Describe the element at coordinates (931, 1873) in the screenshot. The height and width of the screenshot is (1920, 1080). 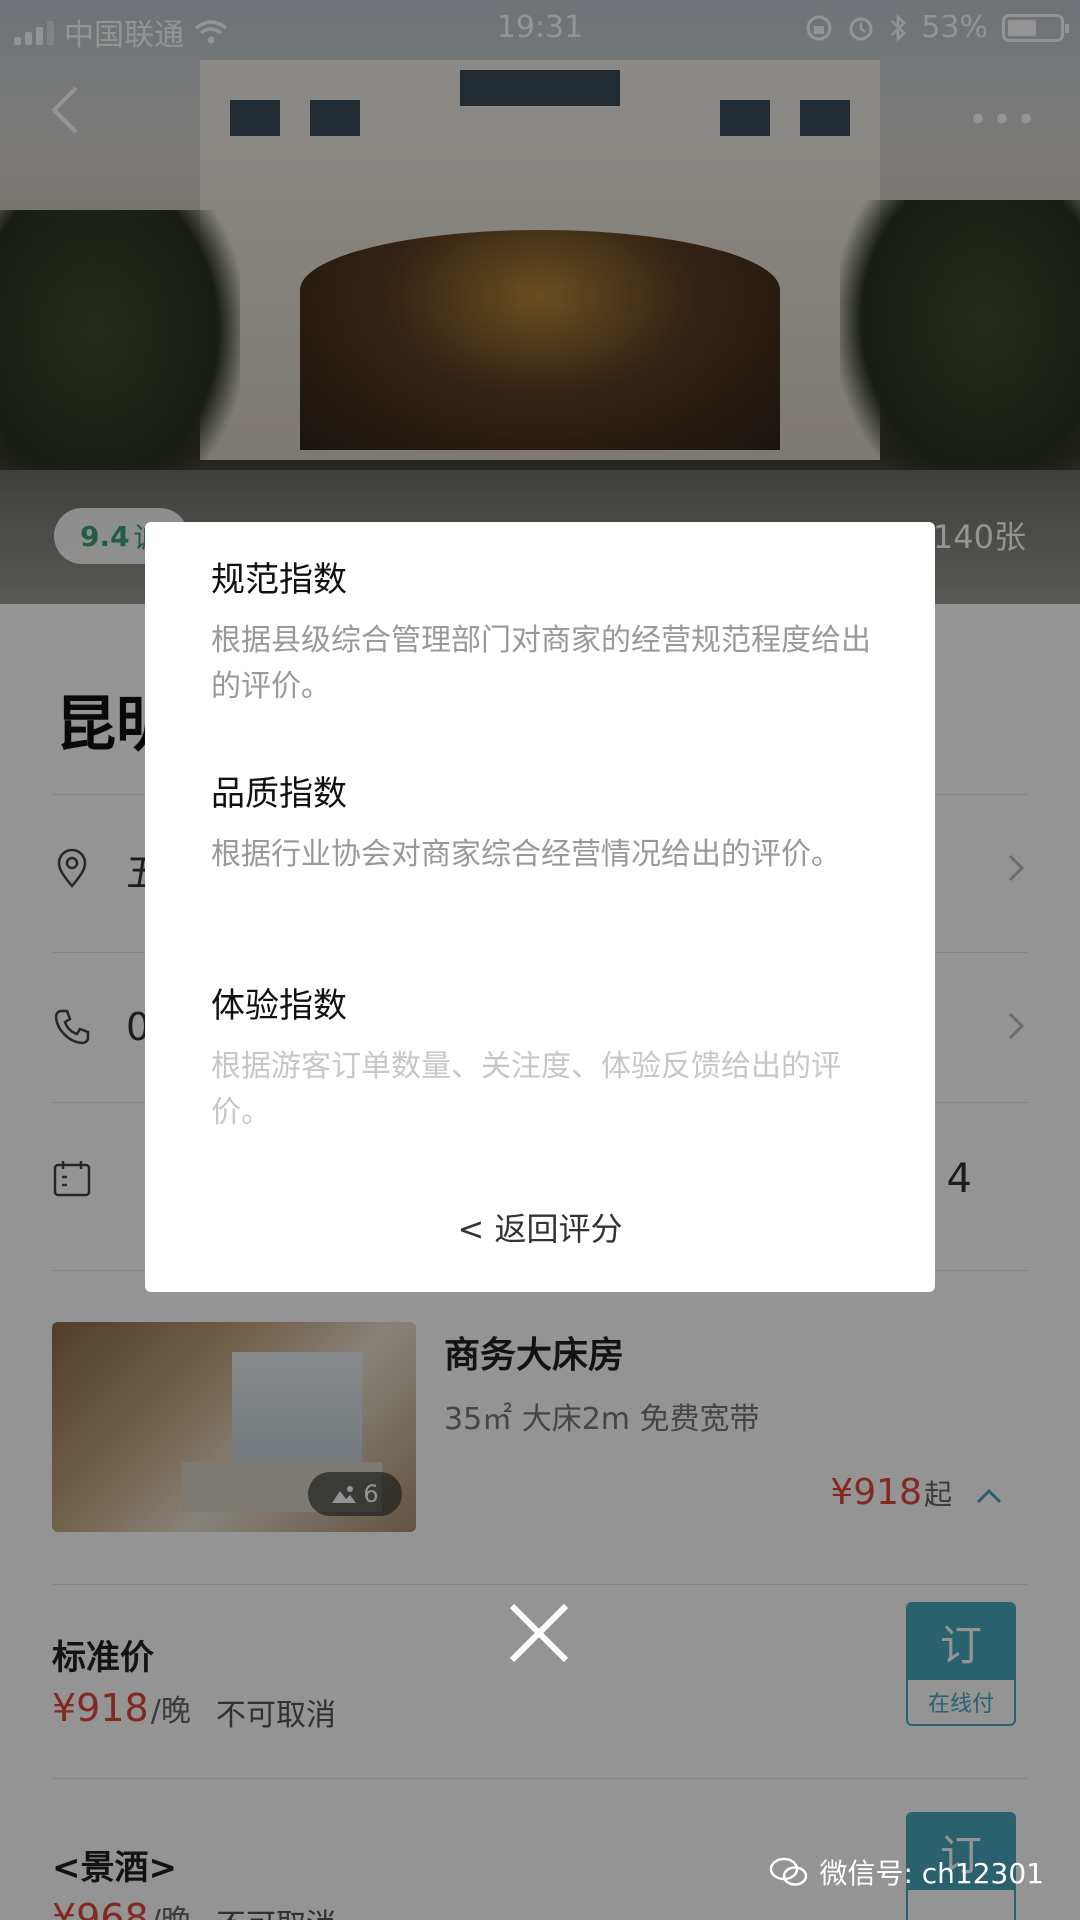
I see `watermark-text: 微信号: ch12301` at that location.